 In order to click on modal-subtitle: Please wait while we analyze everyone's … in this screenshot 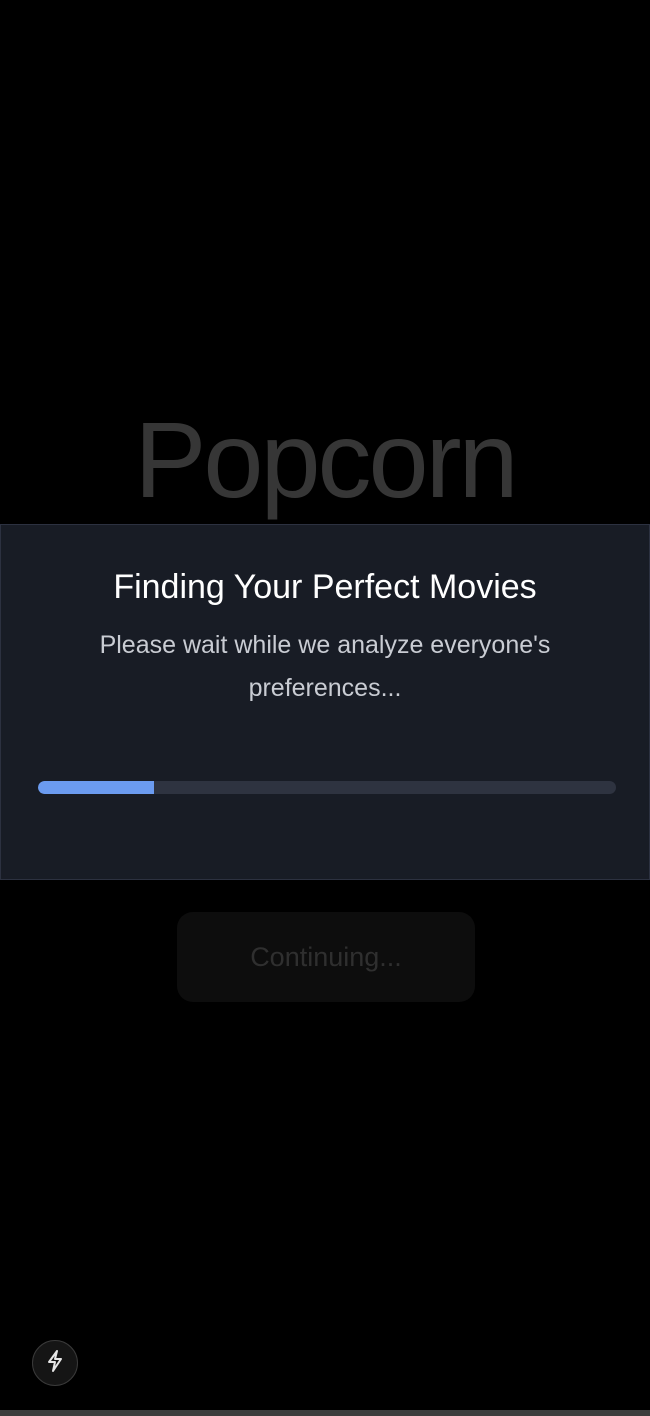, I will do `click(325, 666)`.